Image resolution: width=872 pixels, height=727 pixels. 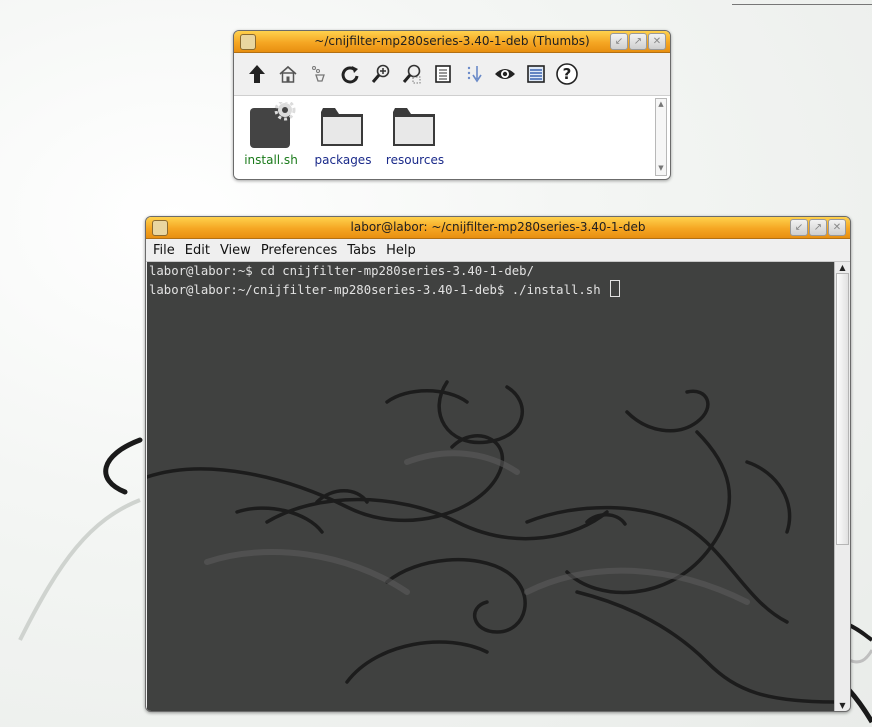 I want to click on refresh-icon, so click(x=350, y=74).